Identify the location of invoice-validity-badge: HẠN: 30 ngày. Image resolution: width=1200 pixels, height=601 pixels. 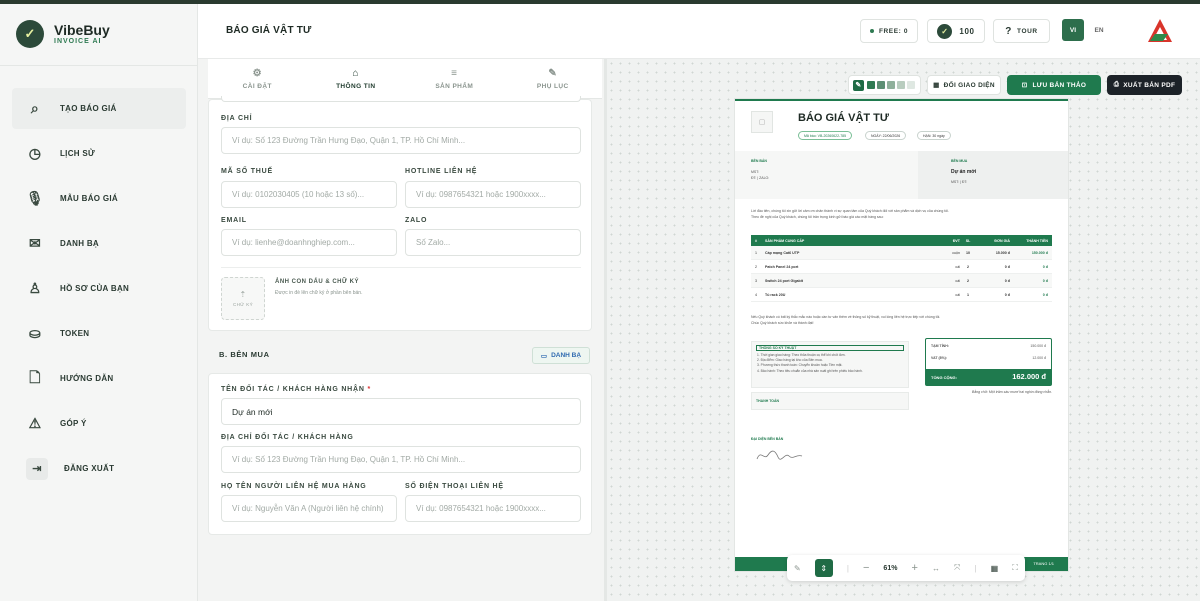
(934, 135).